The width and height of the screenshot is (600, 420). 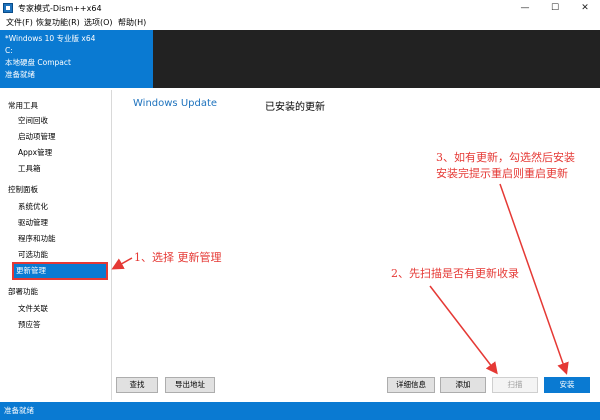 I want to click on export-address-button: 导出地址, so click(x=190, y=385).